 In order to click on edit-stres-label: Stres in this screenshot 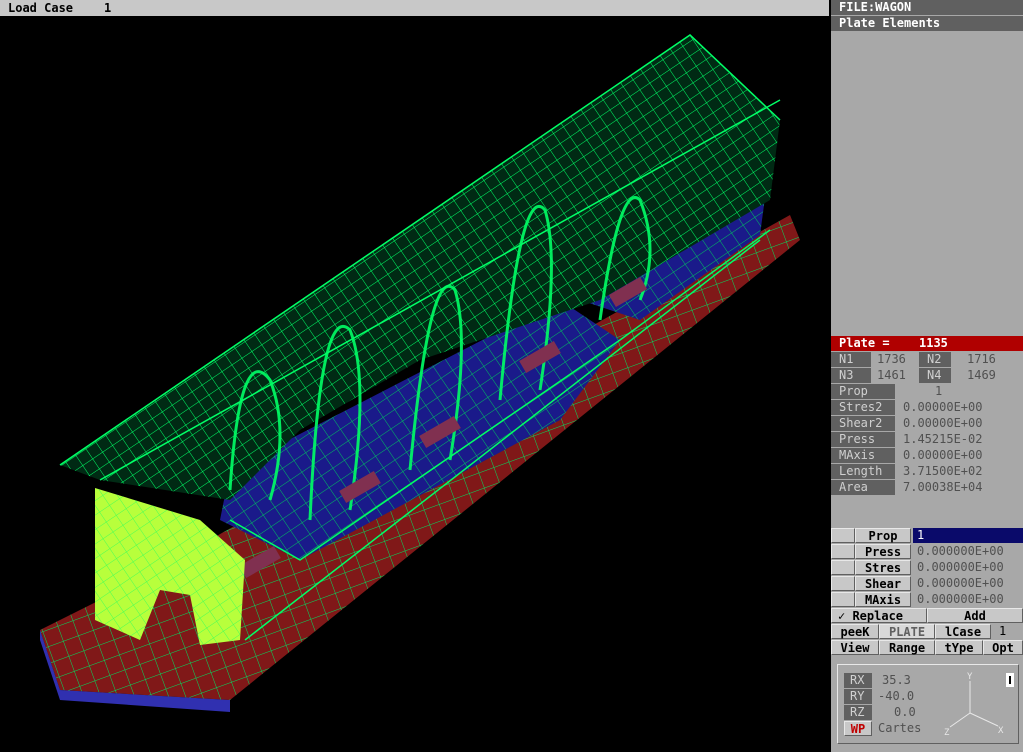, I will do `click(883, 567)`.